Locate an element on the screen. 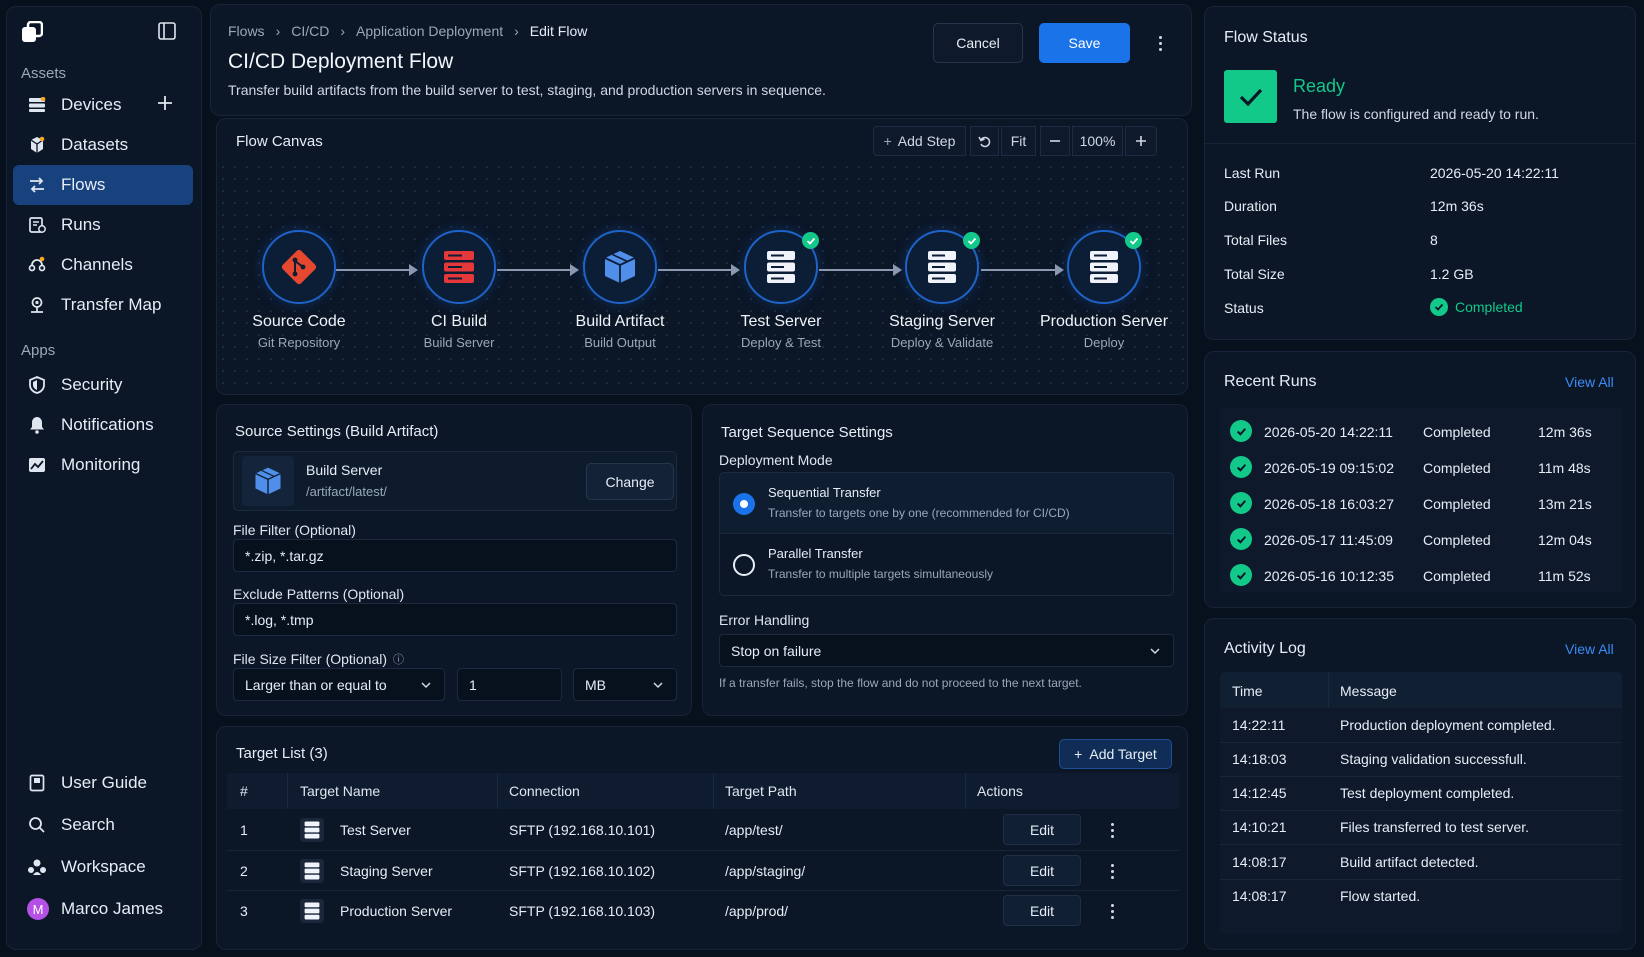 The image size is (1644, 957). sidebar-item-channels: Channels is located at coordinates (103, 265).